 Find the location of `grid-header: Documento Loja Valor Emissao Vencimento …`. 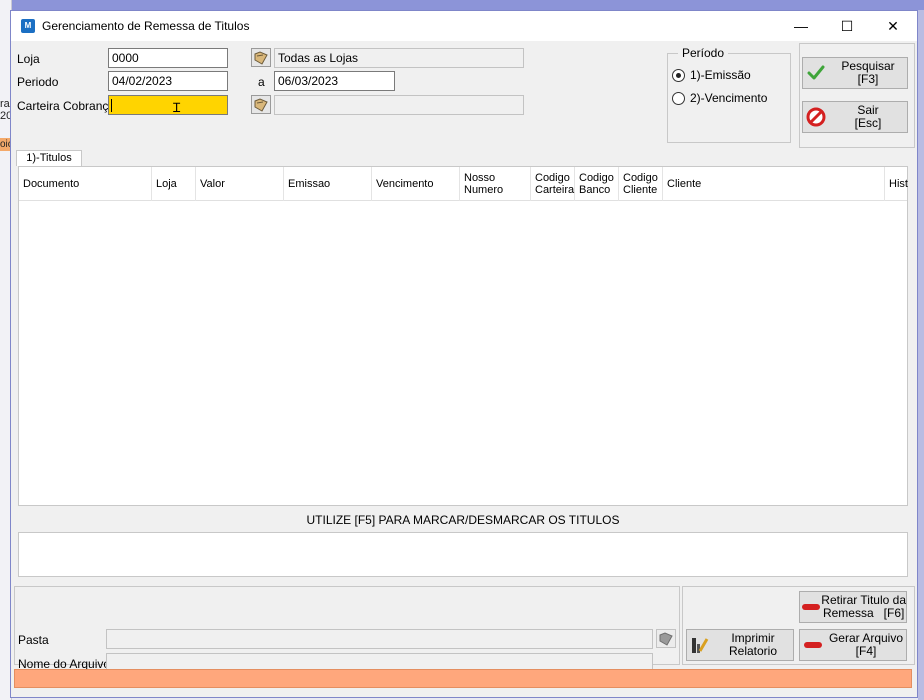

grid-header: Documento Loja Valor Emissao Vencimento … is located at coordinates (463, 184).